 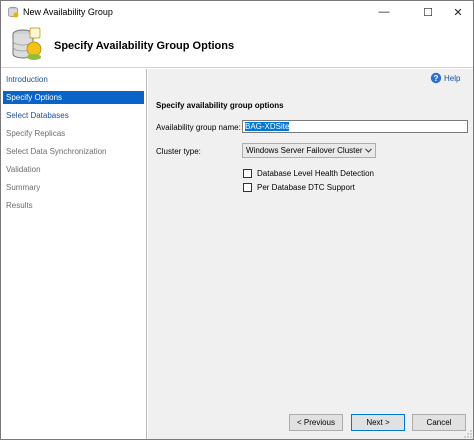 I want to click on group-name-label: Availability group name:, so click(x=198, y=127).